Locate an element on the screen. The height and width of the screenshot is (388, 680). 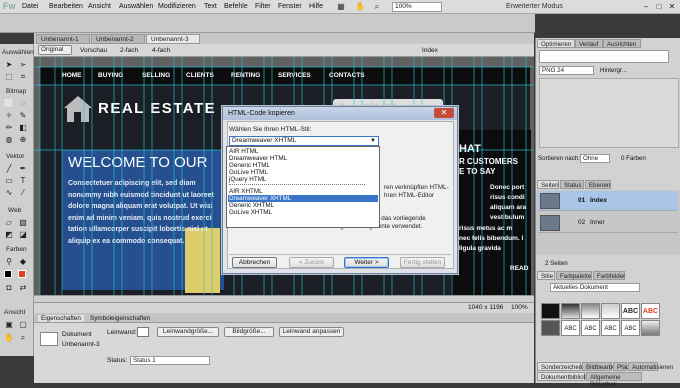
back-button: < Zurück is located at coordinates (311, 262).